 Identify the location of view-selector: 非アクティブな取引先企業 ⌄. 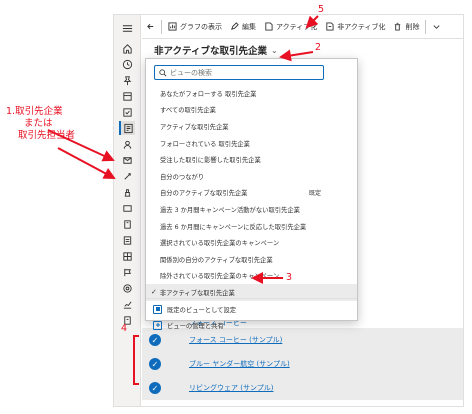
(216, 50).